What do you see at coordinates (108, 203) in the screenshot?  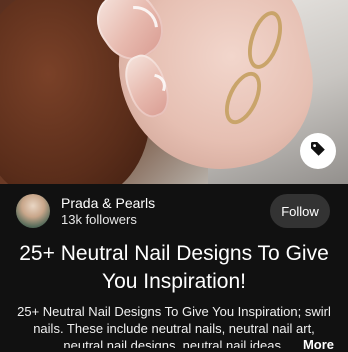 I see `creator-name: Prada & Pearls` at bounding box center [108, 203].